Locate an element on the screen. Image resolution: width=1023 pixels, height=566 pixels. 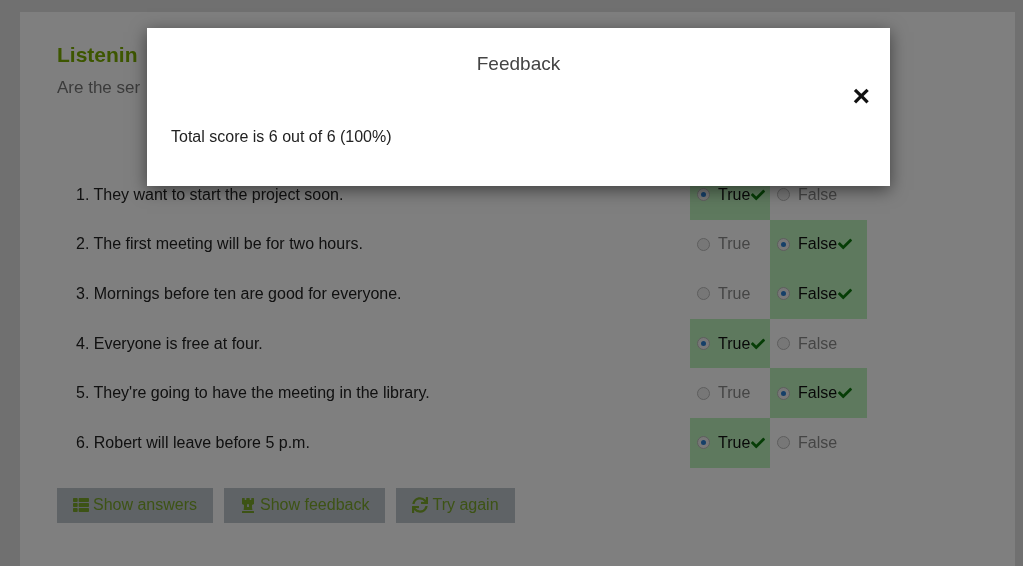
question-text: 1. They want to start the project soon. is located at coordinates (210, 194).